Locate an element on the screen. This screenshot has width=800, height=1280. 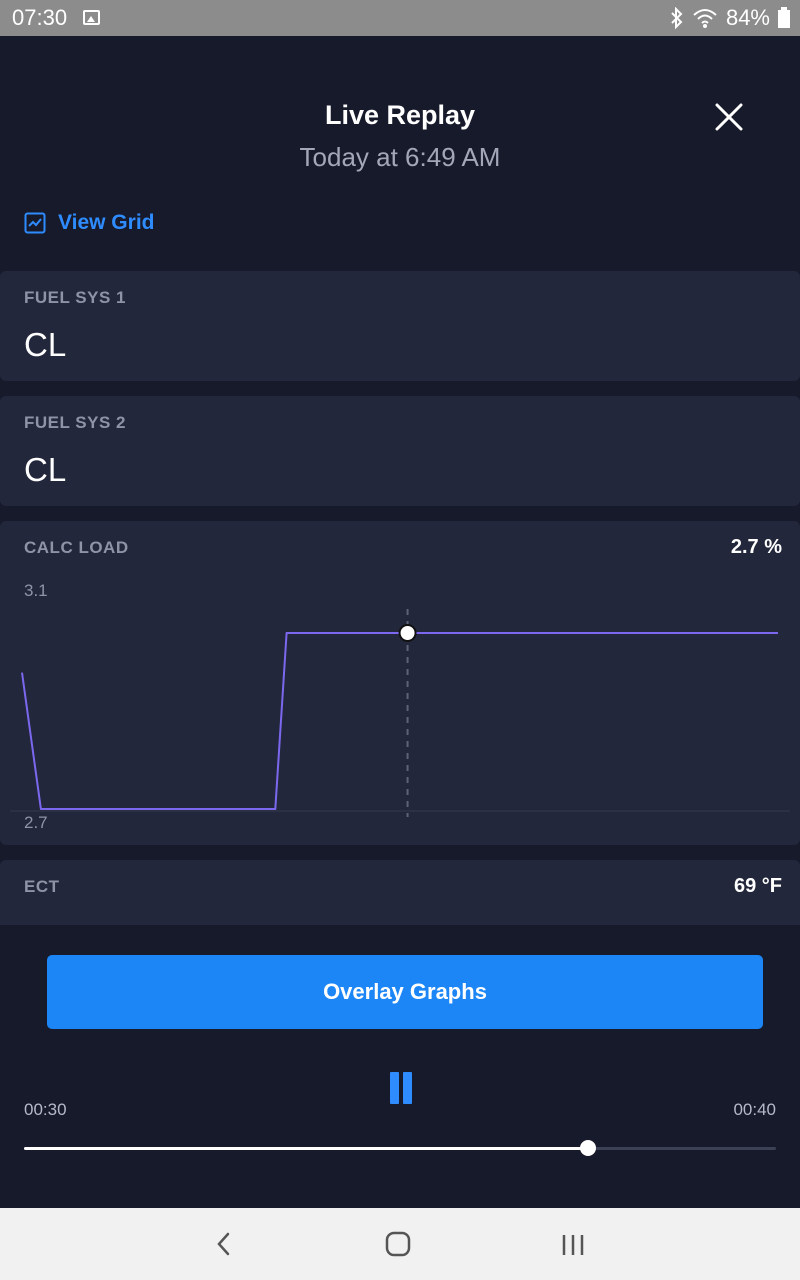
view-grid-link: View Grid is located at coordinates (89, 223).